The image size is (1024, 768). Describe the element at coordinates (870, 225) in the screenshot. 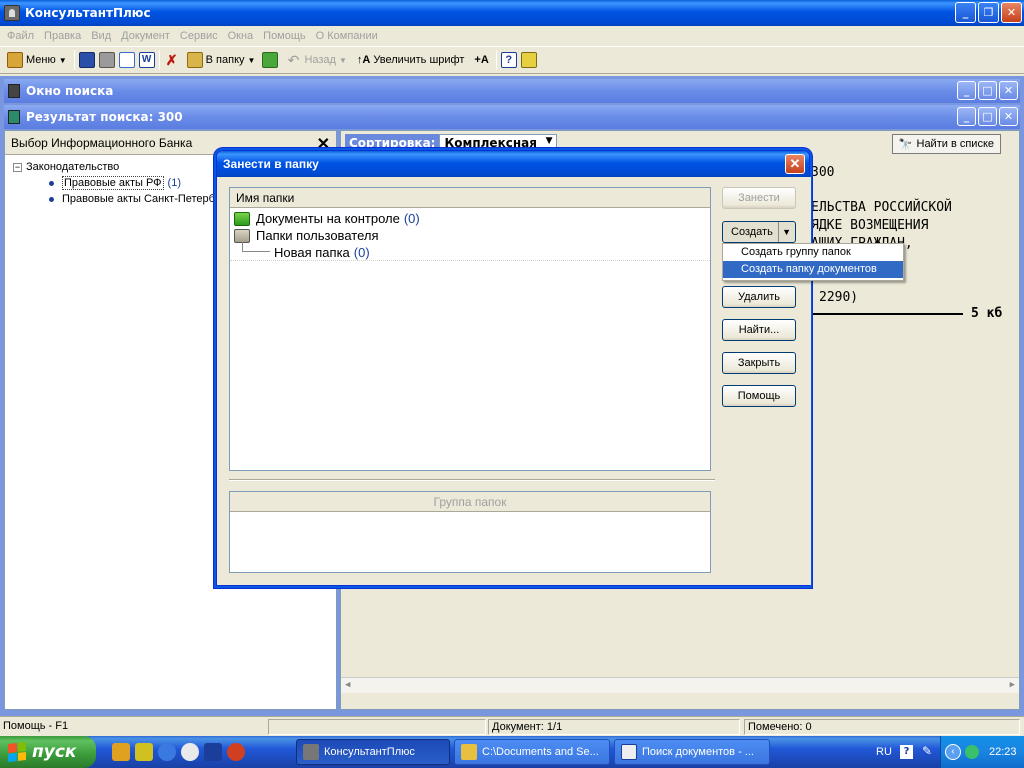

I see `document-text-line: ЯДКЕ ВОЗМЕЩЕНИЯ` at that location.